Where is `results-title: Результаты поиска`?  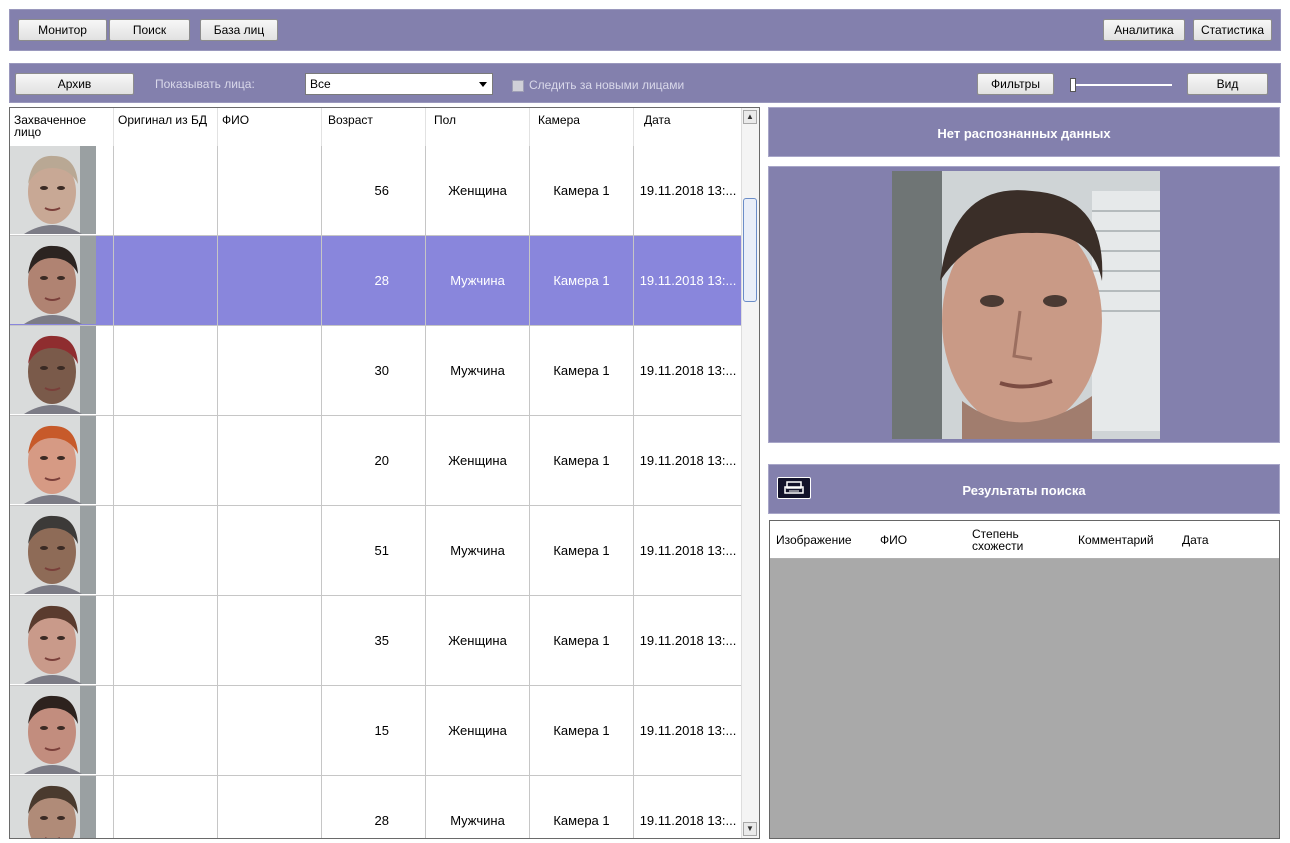
results-title: Результаты поиска is located at coordinates (1024, 490).